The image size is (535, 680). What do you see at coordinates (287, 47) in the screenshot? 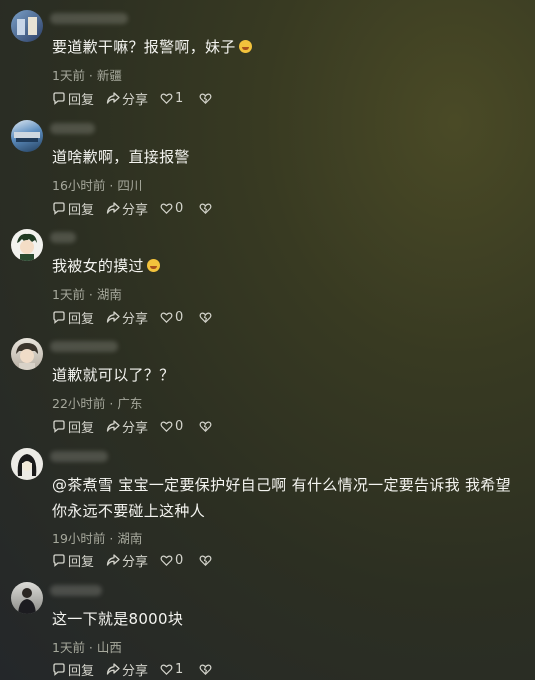
I see `comment-text: 要道歉干嘛？报警啊，妹子` at bounding box center [287, 47].